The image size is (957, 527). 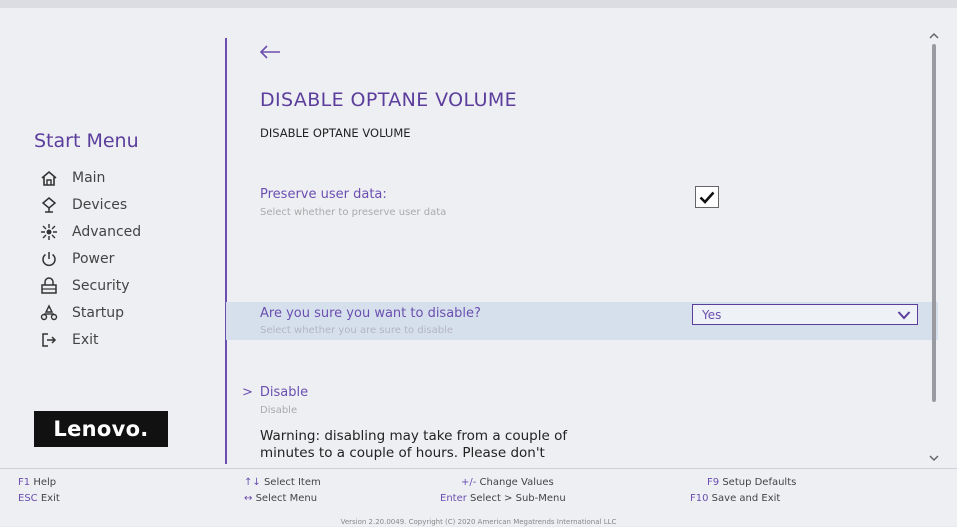 I want to click on confirm-disable-help: Select whether you are sure to disable, so click(x=357, y=330).